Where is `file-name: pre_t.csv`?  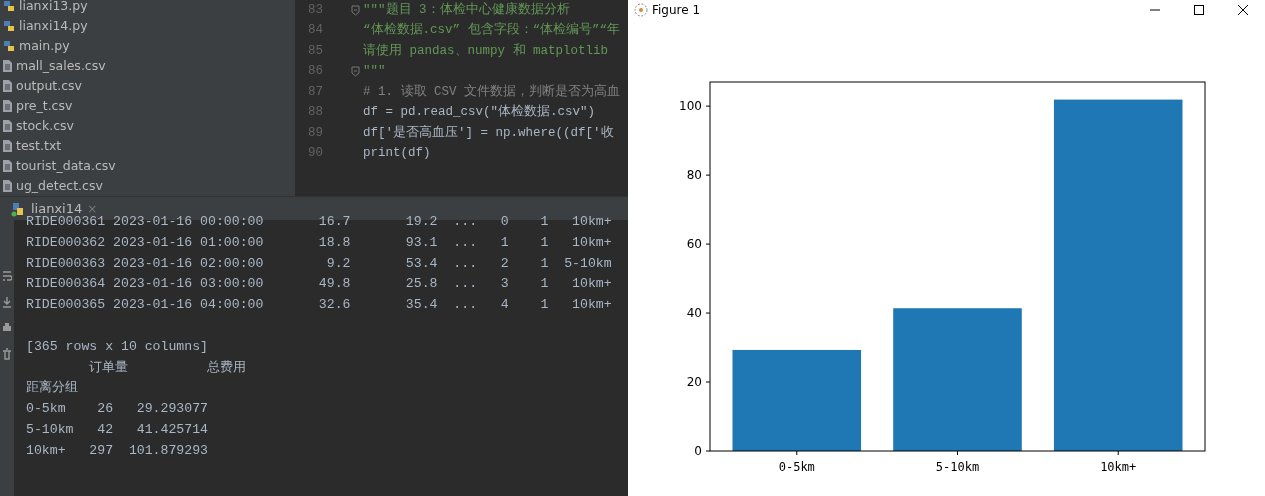 file-name: pre_t.csv is located at coordinates (44, 106).